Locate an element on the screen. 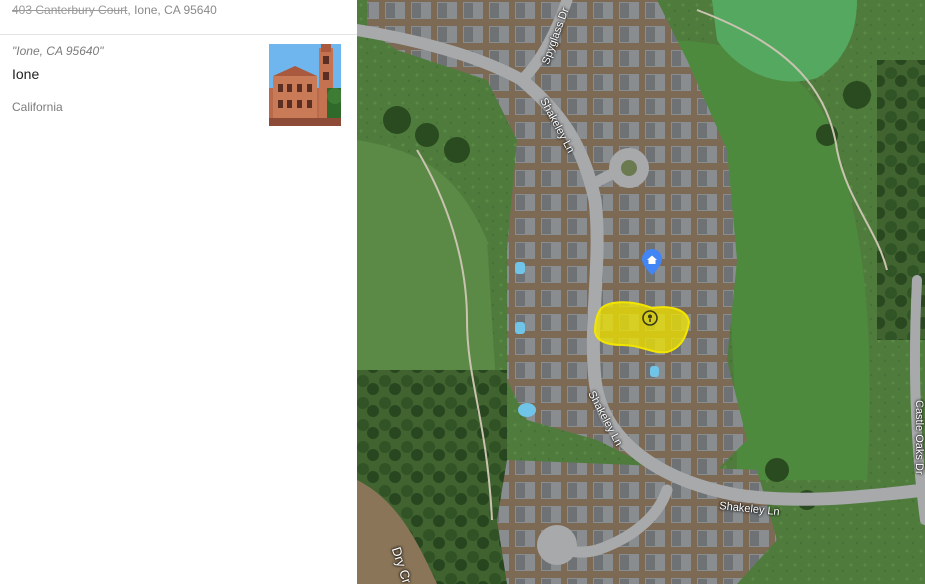  place-state: California is located at coordinates (37, 107).